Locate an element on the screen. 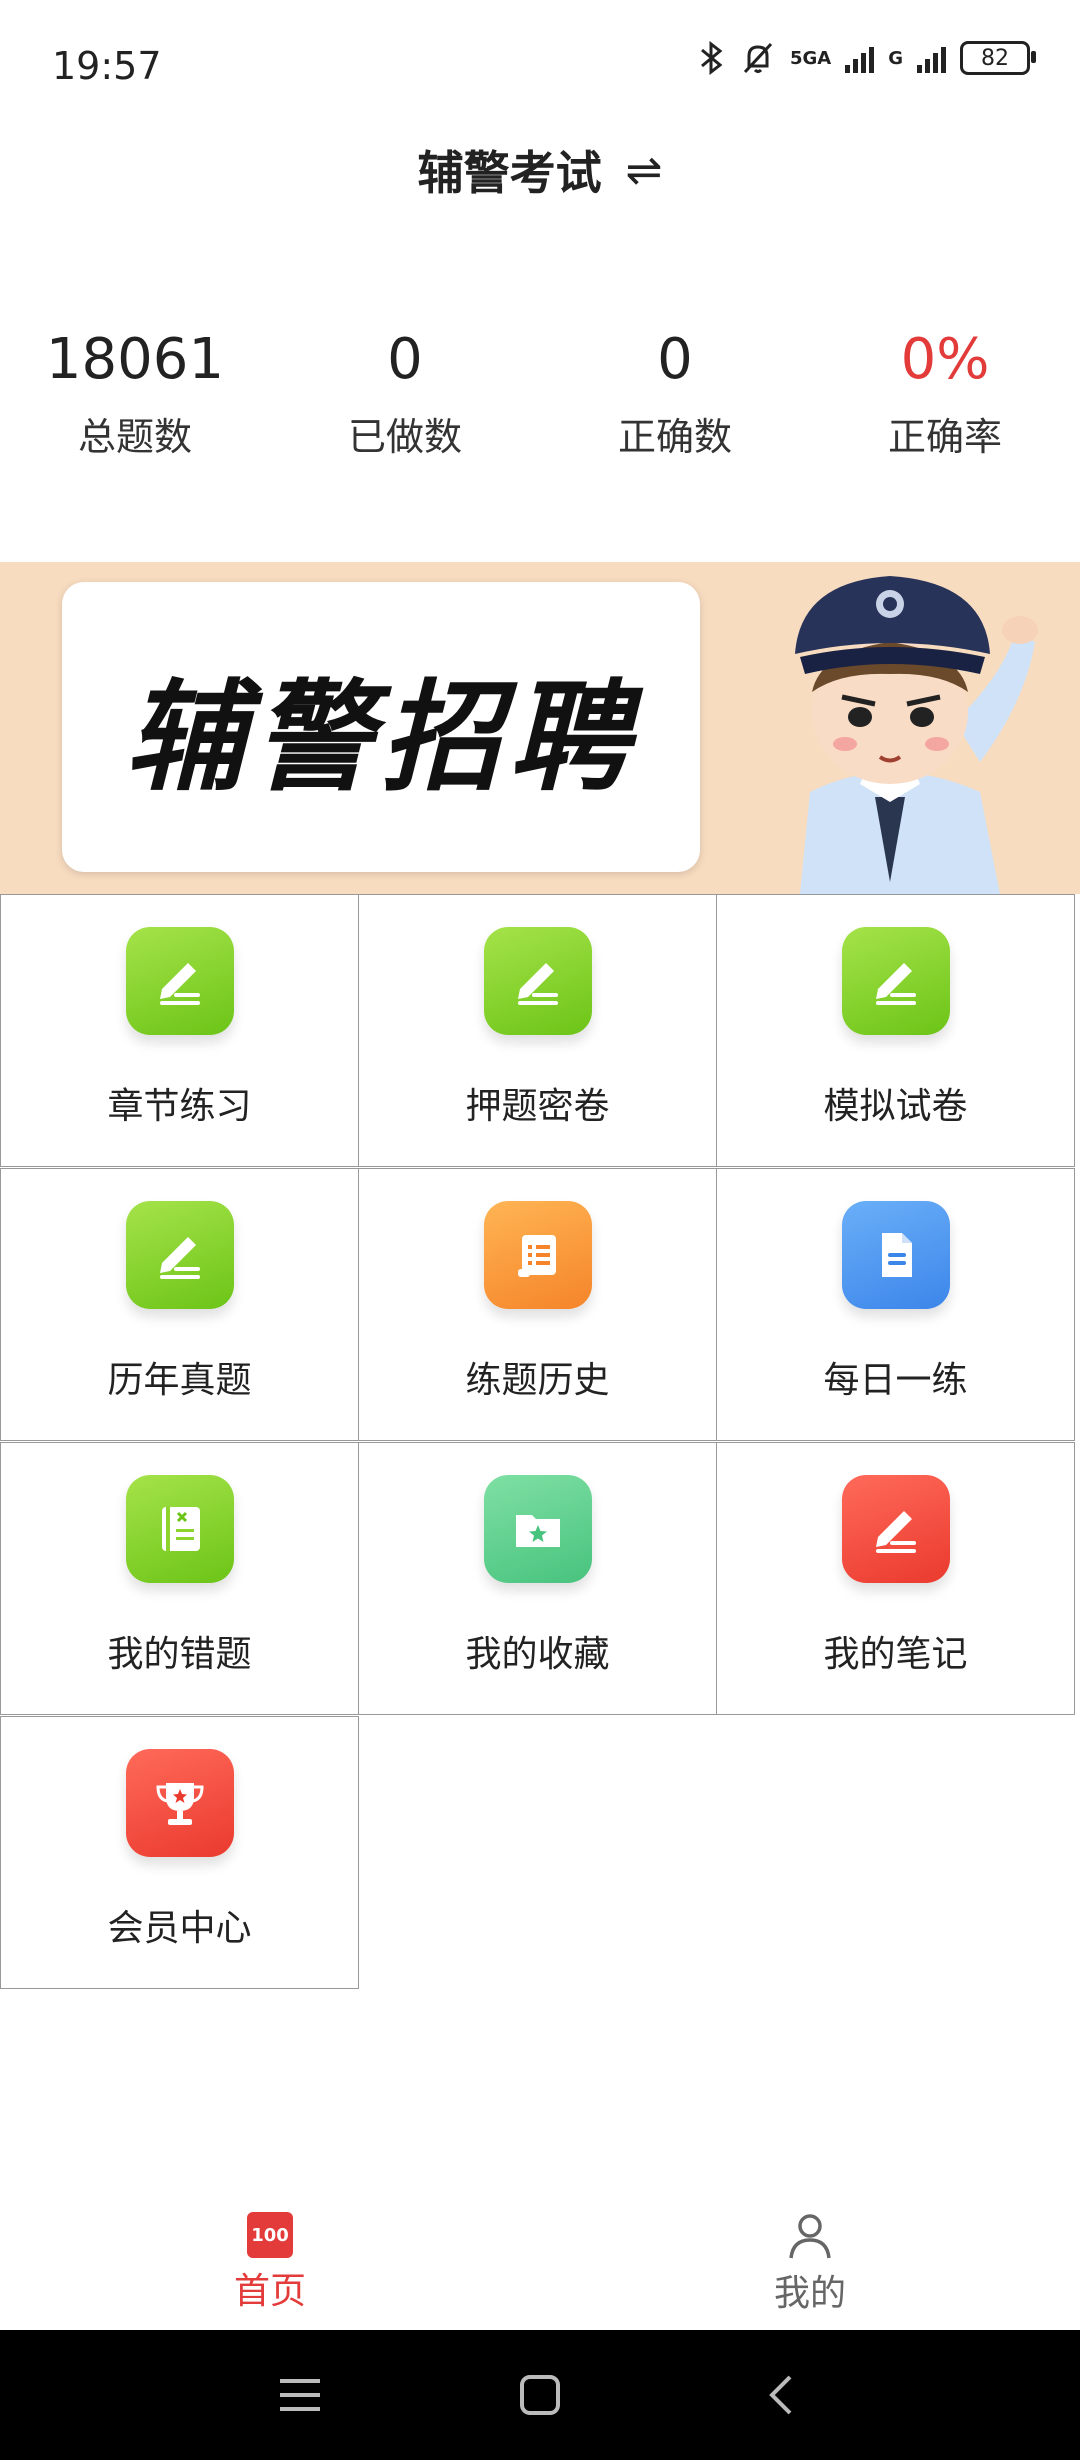 The image size is (1080, 2460). network-type-5ga: 5GA is located at coordinates (810, 58).